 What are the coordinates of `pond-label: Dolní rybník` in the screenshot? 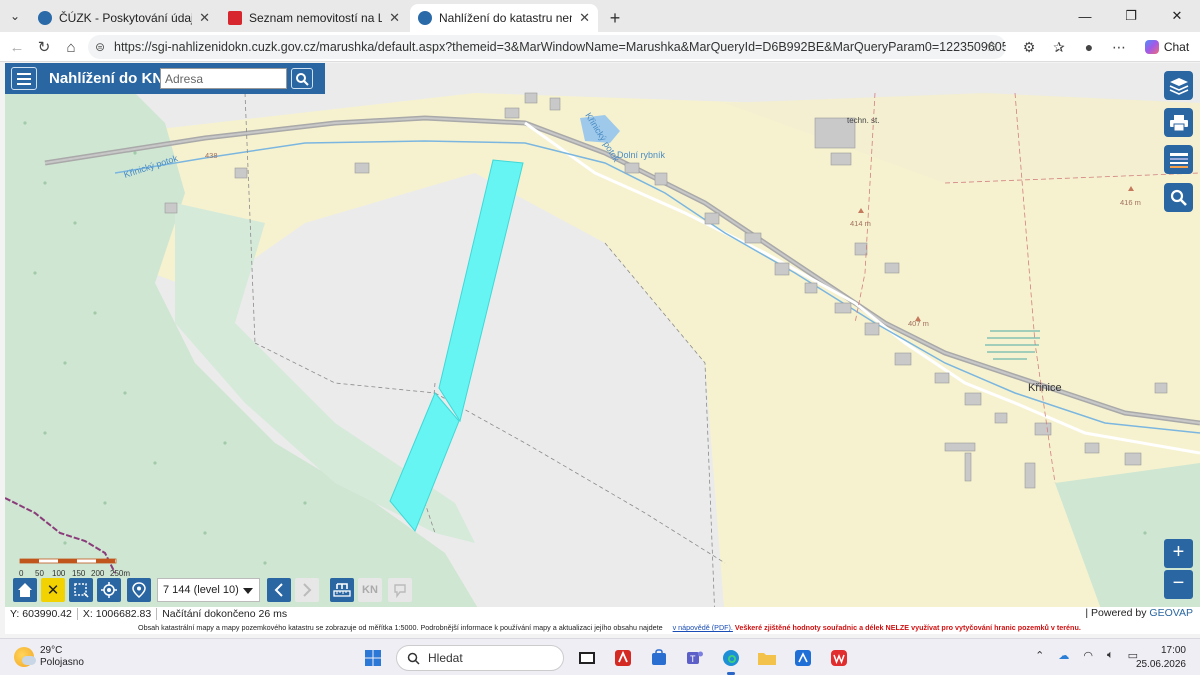 It's located at (641, 155).